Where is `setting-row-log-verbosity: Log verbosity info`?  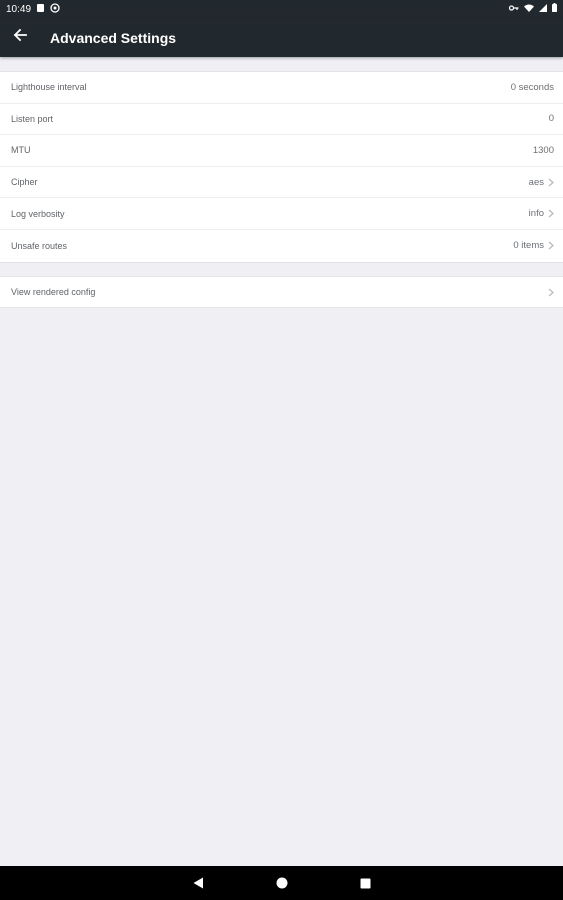 setting-row-log-verbosity: Log verbosity info is located at coordinates (281, 214).